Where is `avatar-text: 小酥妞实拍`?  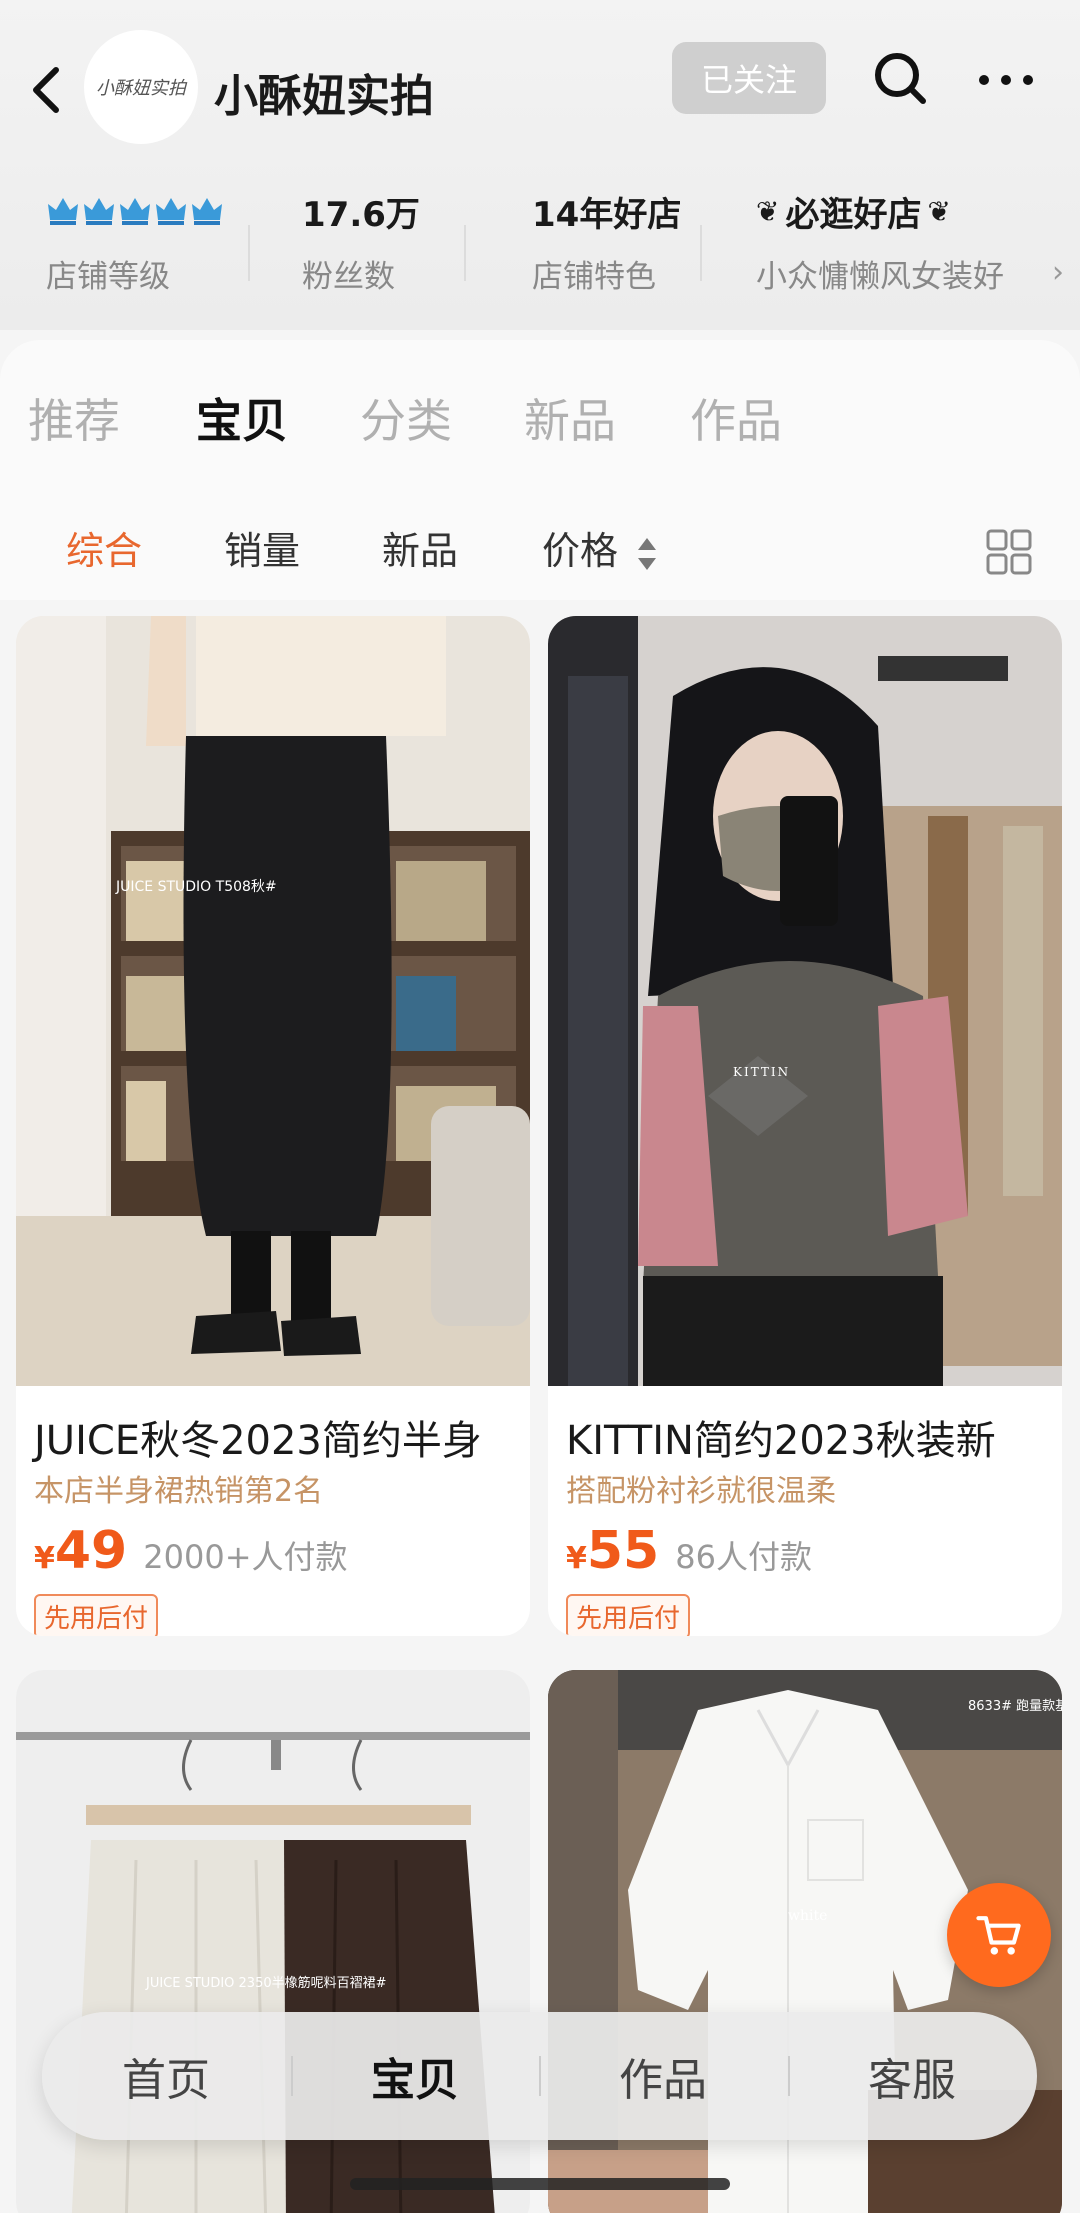
avatar-text: 小酥妞实拍 is located at coordinates (141, 88).